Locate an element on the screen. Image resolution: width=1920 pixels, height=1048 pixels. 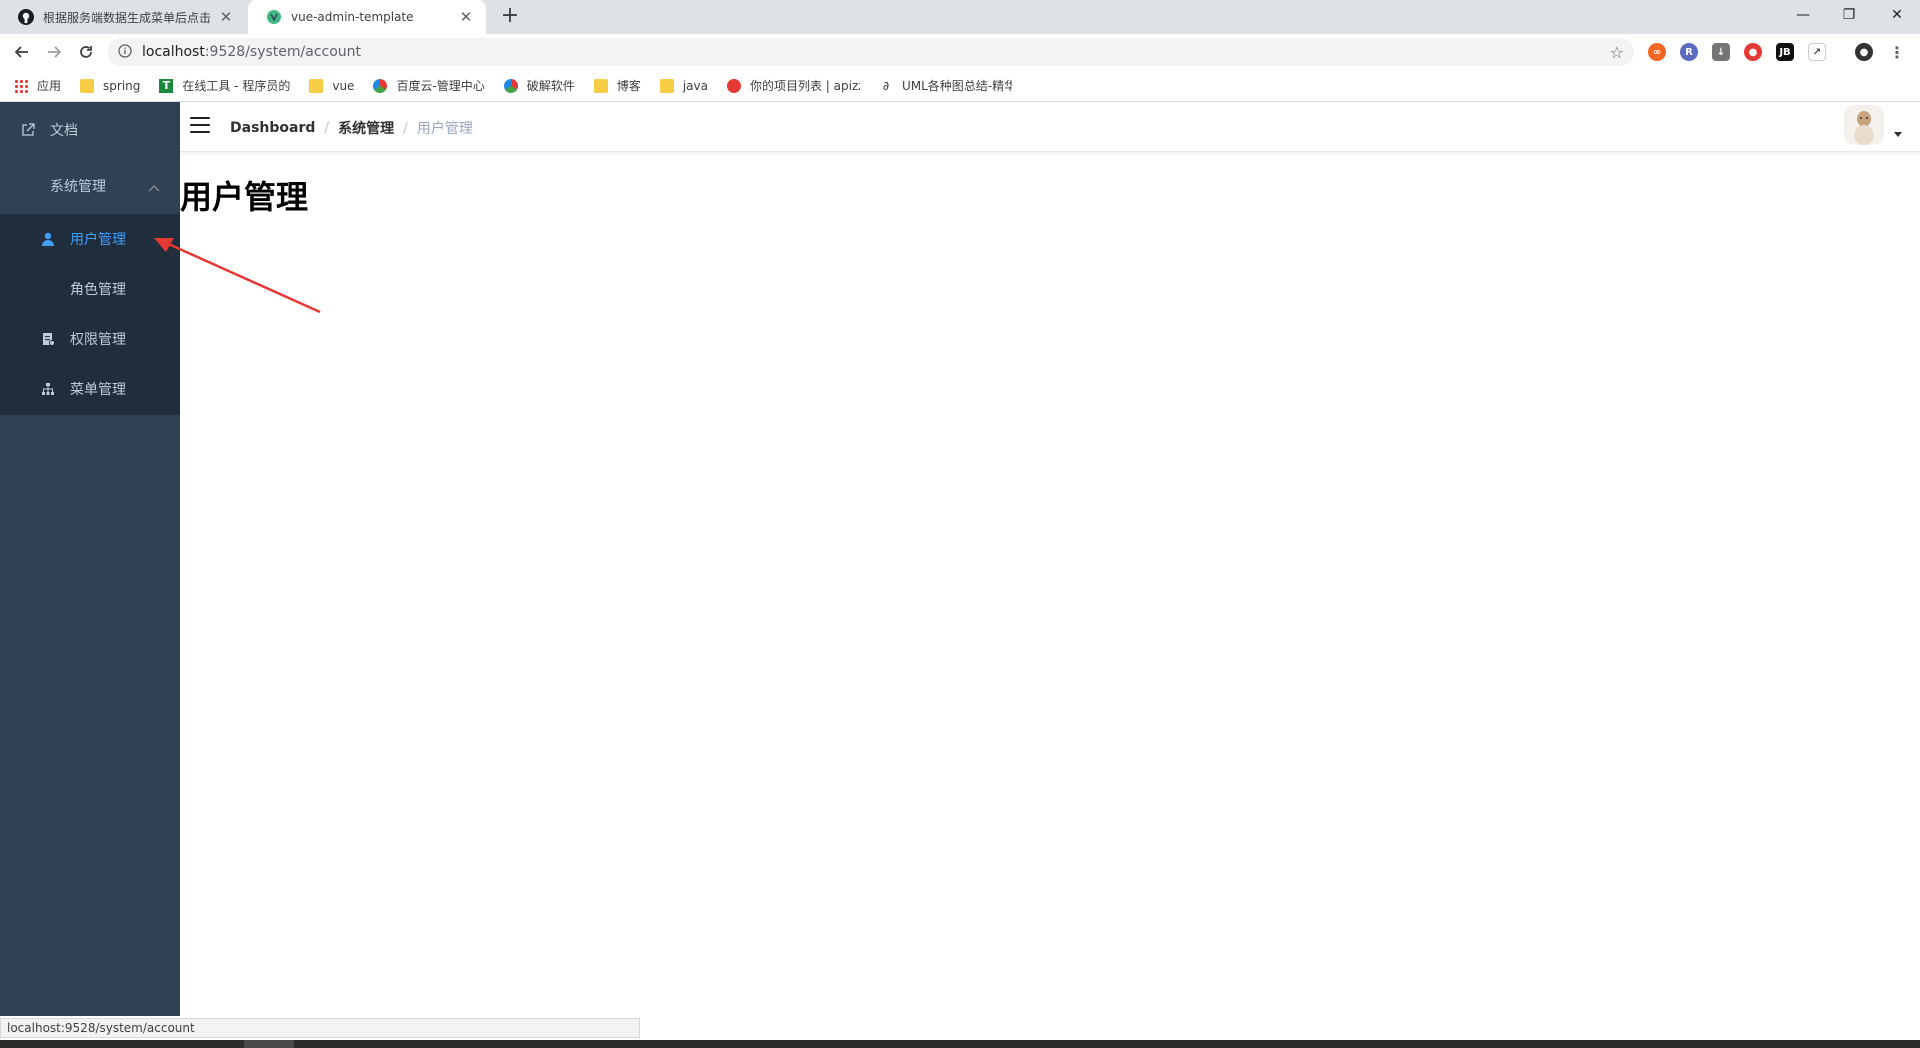
status-url-bar: localhost:9528/system/account is located at coordinates (320, 1028).